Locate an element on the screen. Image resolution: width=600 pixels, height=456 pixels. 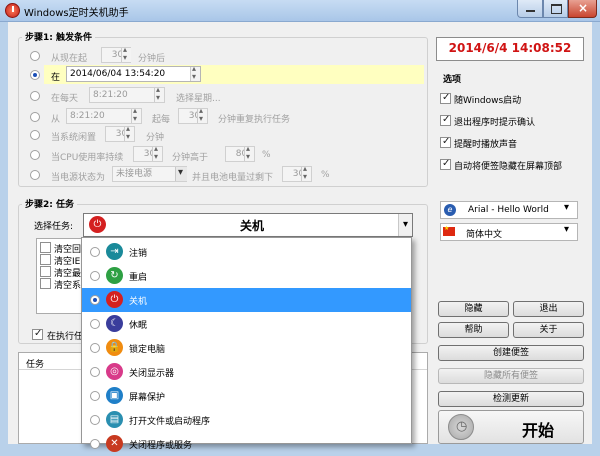
cpu-percent-spinner is located at coordinates (249, 152).